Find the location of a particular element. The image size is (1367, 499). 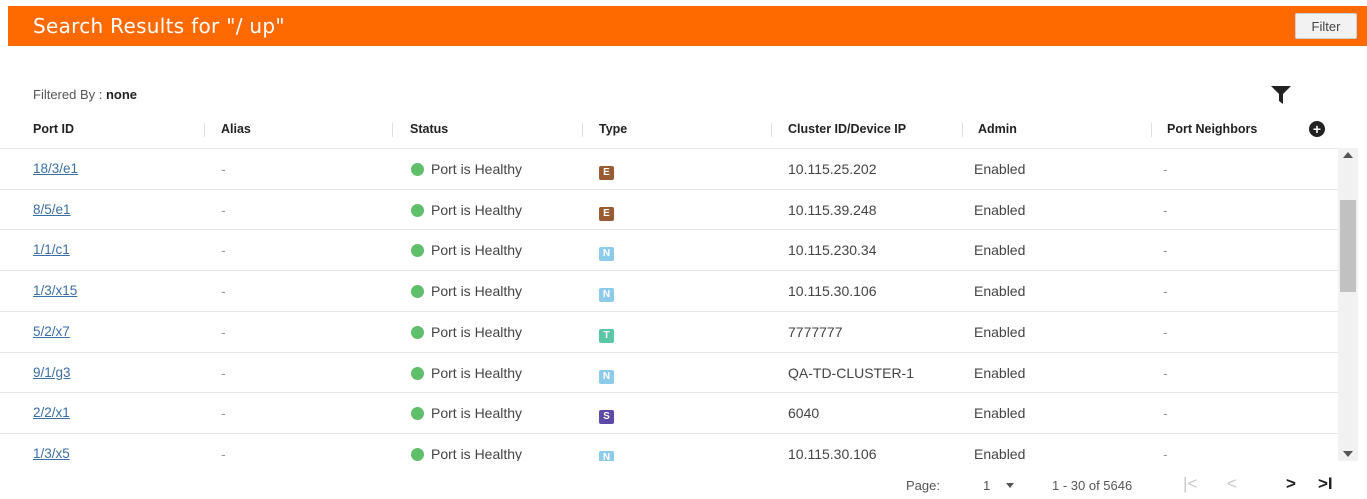

prev-page-button: < is located at coordinates (1232, 484).